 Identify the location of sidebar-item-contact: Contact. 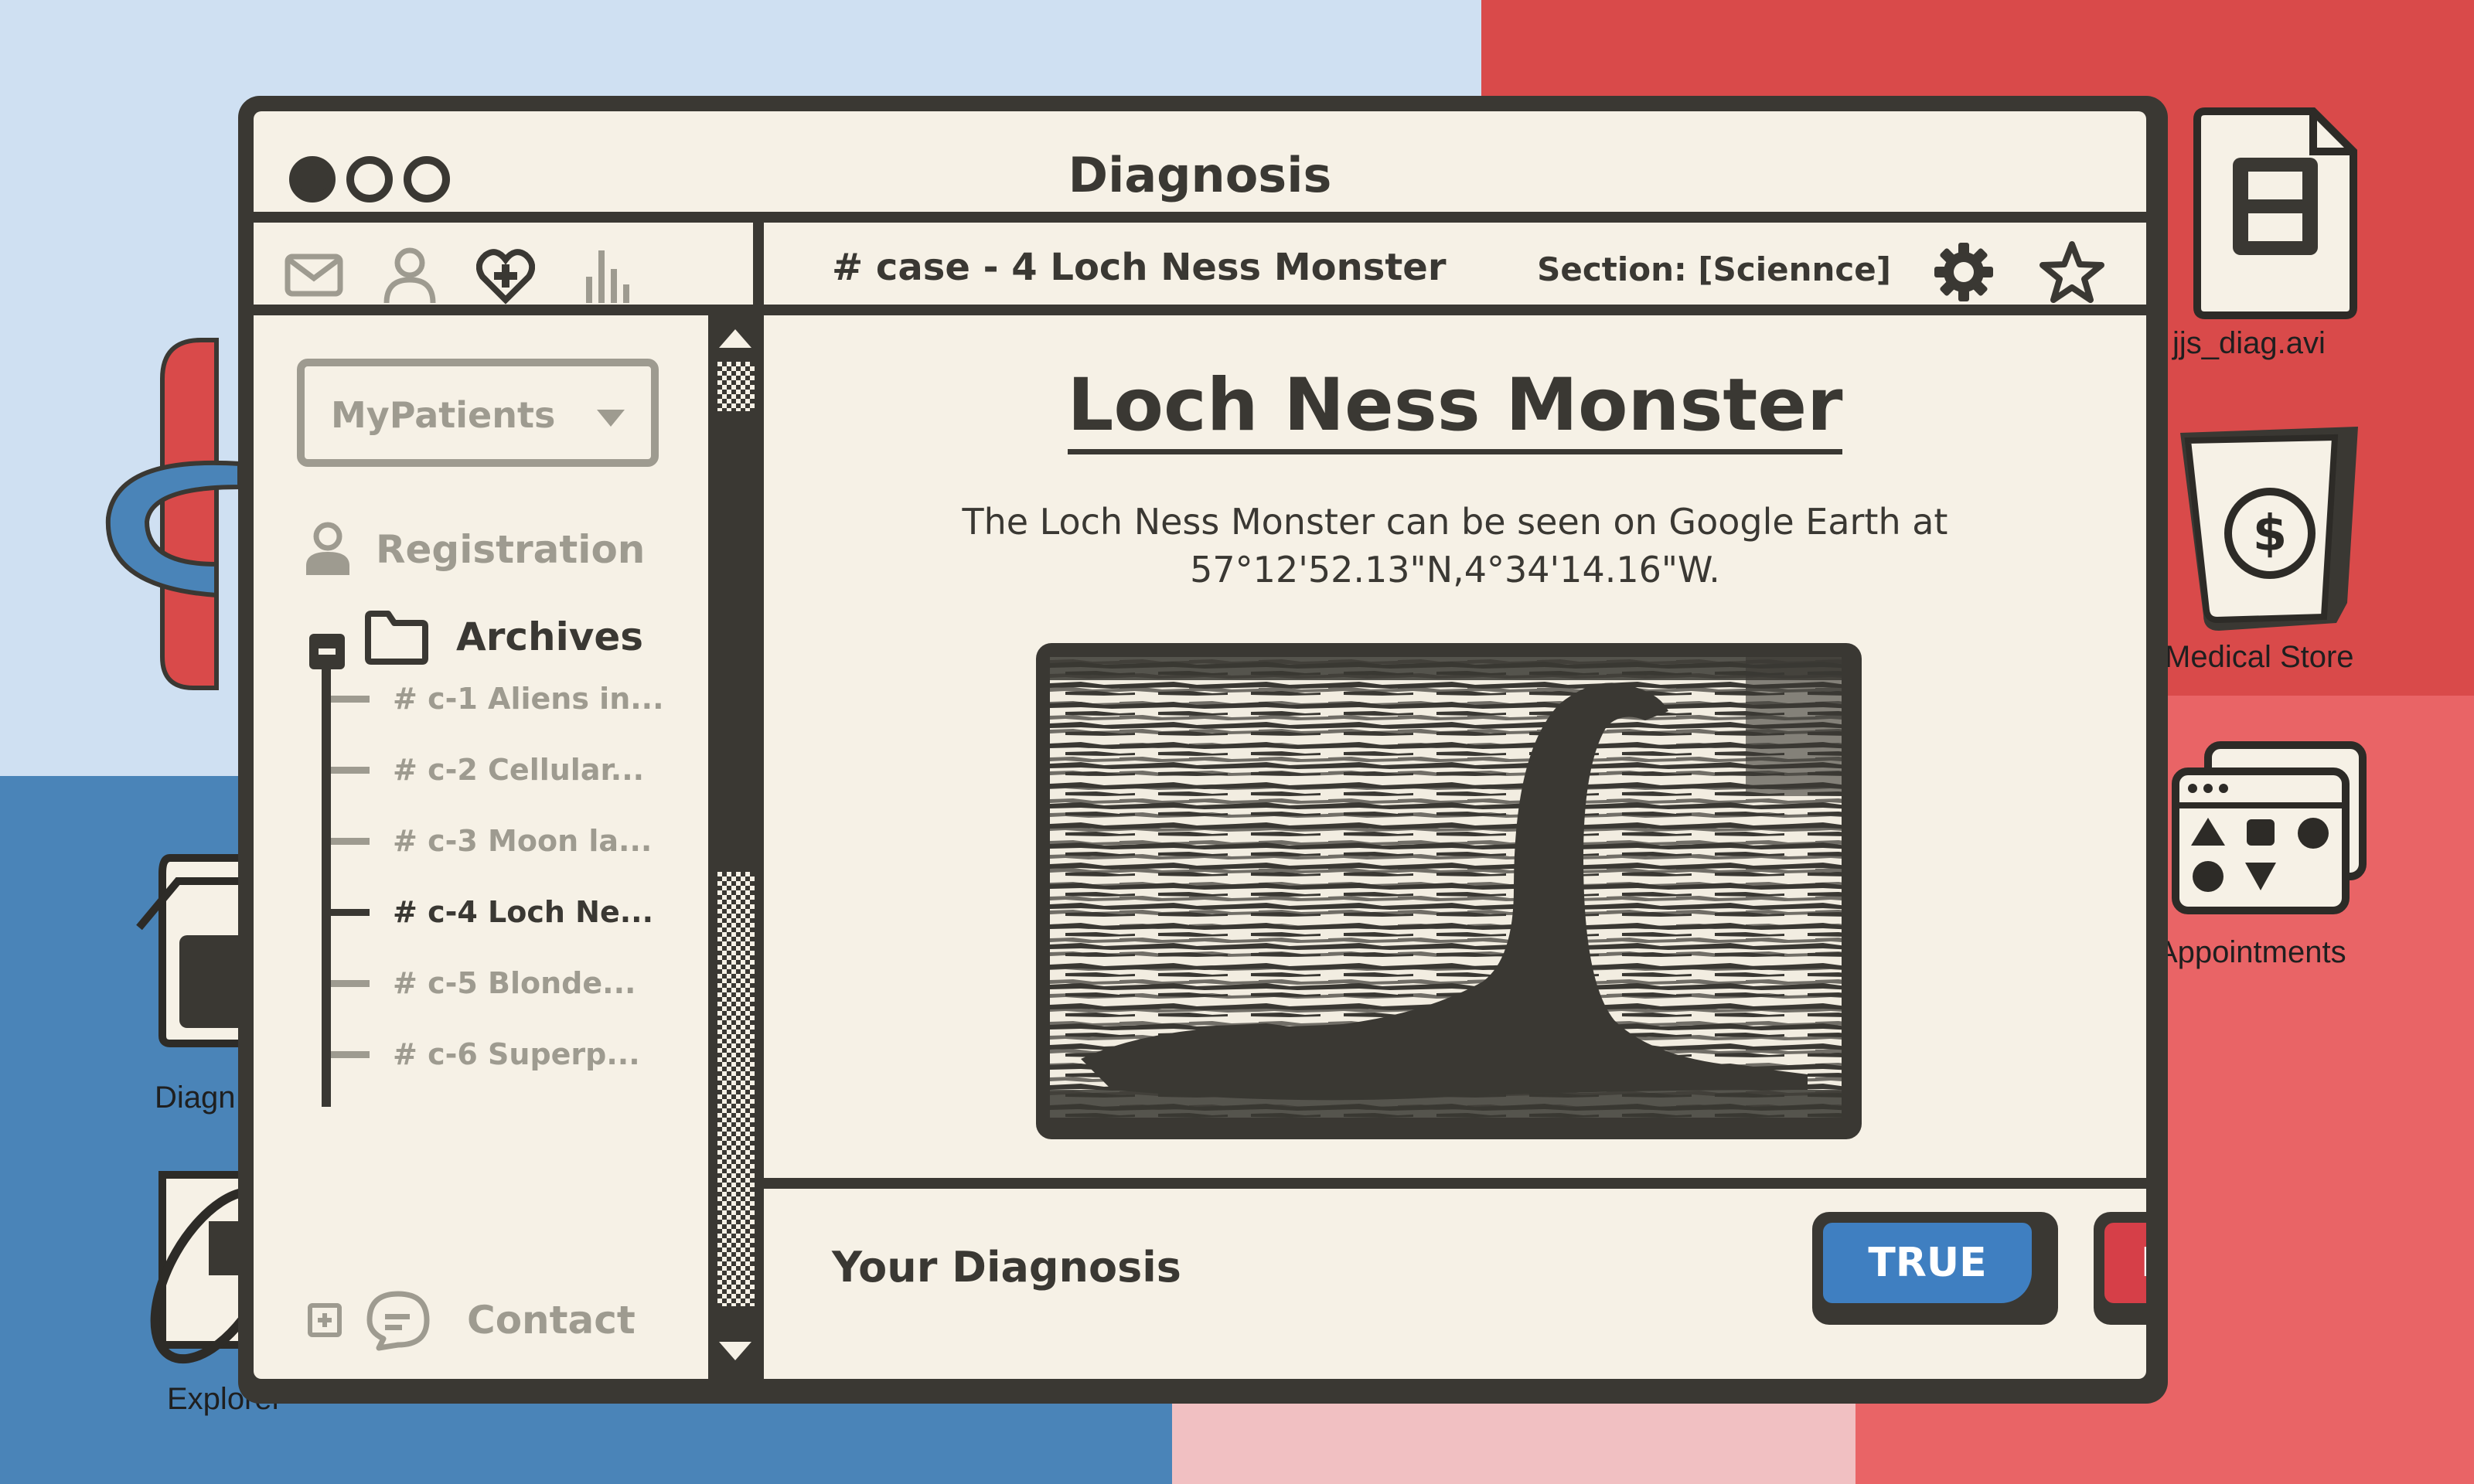
(472, 1320).